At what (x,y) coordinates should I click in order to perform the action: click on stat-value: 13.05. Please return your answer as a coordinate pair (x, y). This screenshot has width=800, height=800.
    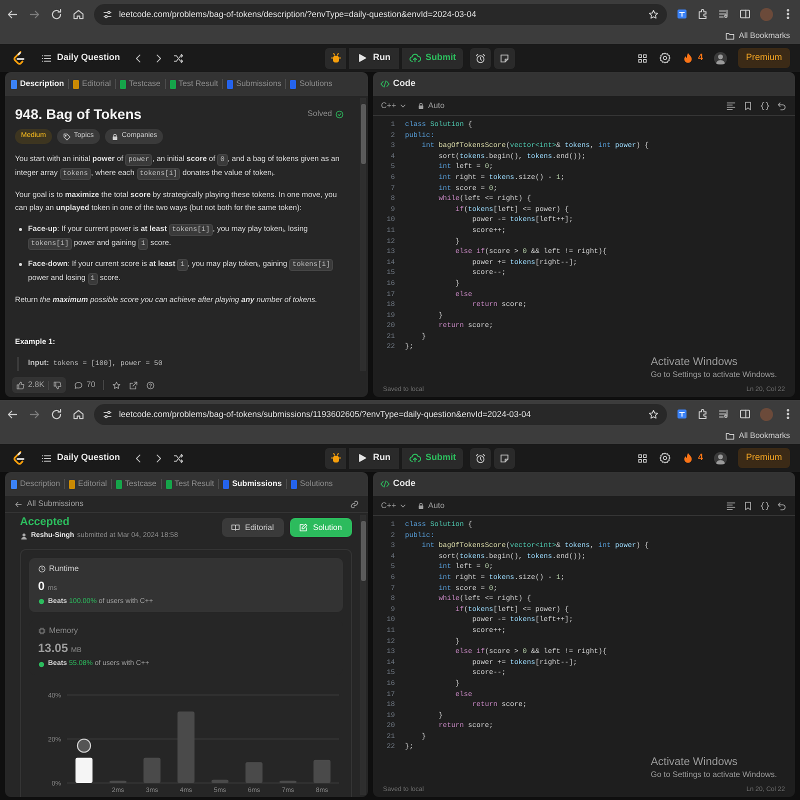
    Looking at the image, I should click on (53, 648).